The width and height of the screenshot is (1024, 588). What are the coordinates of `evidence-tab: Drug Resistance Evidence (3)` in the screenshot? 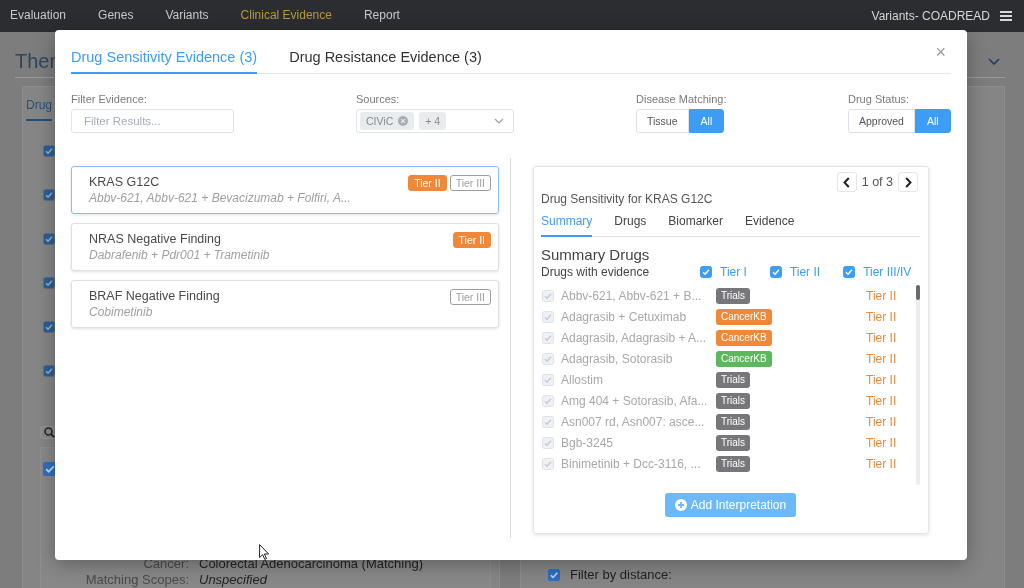 It's located at (385, 61).